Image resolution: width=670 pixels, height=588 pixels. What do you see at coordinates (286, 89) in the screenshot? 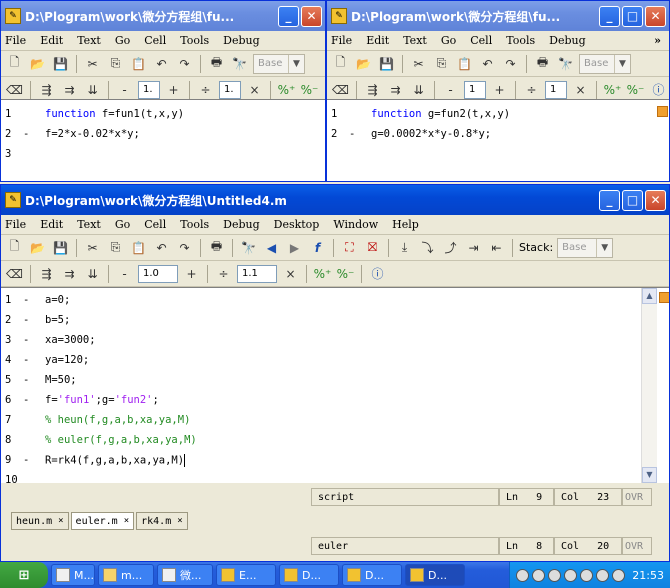
I see `insert-cell-icon: %⁺` at bounding box center [286, 89].